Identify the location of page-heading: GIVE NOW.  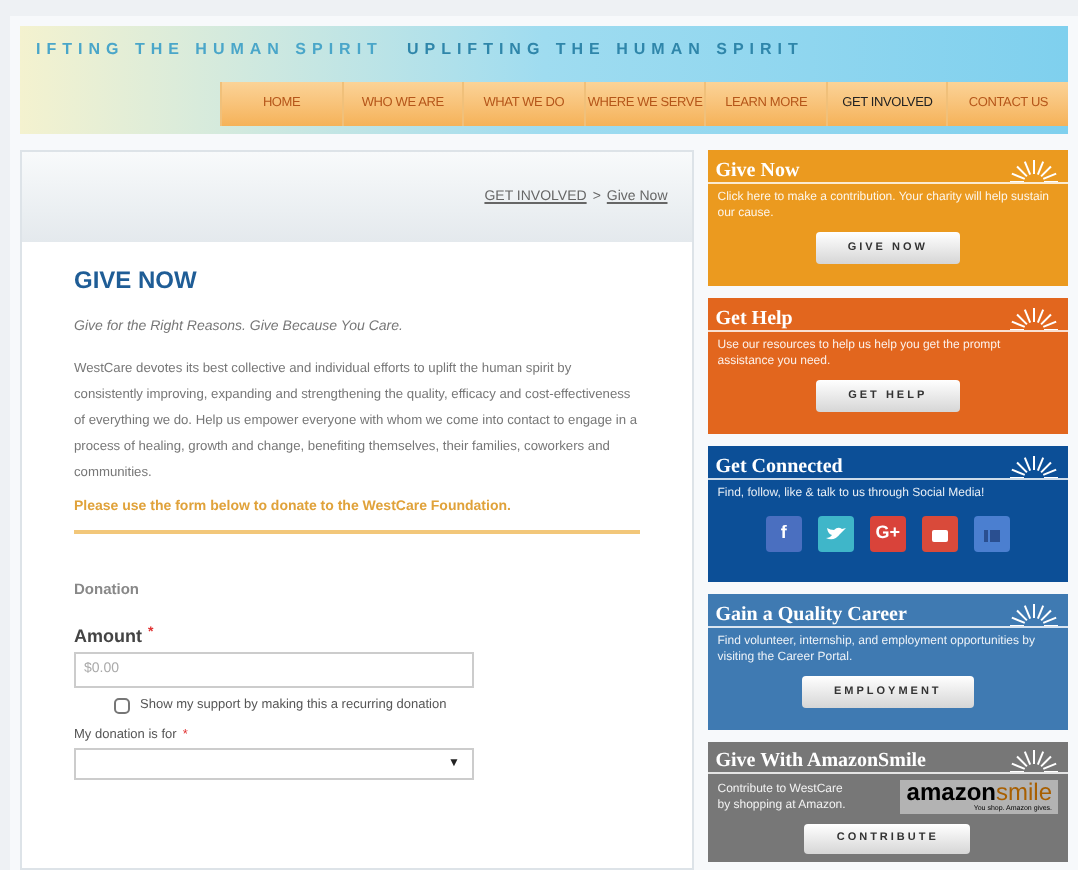
(136, 281).